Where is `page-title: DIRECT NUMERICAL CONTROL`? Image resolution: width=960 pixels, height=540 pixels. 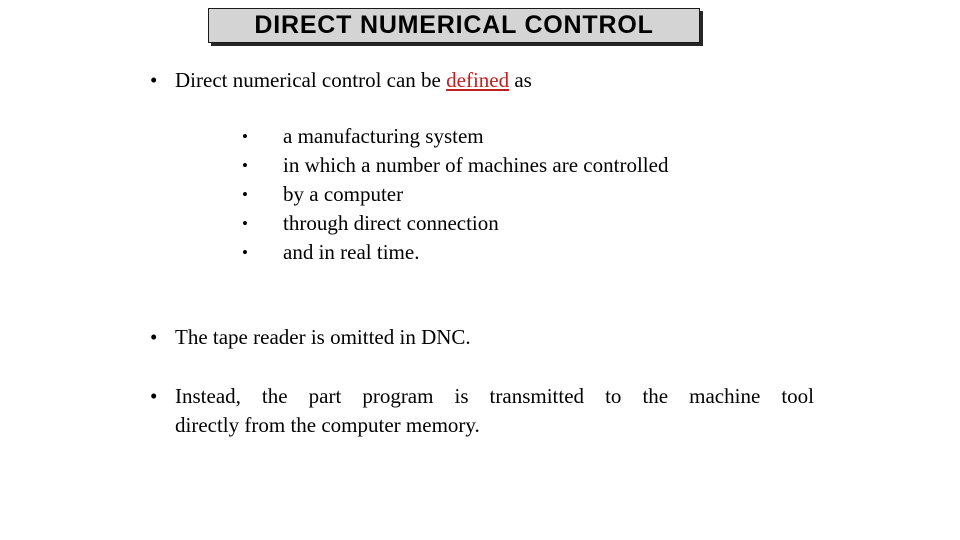 page-title: DIRECT NUMERICAL CONTROL is located at coordinates (454, 25).